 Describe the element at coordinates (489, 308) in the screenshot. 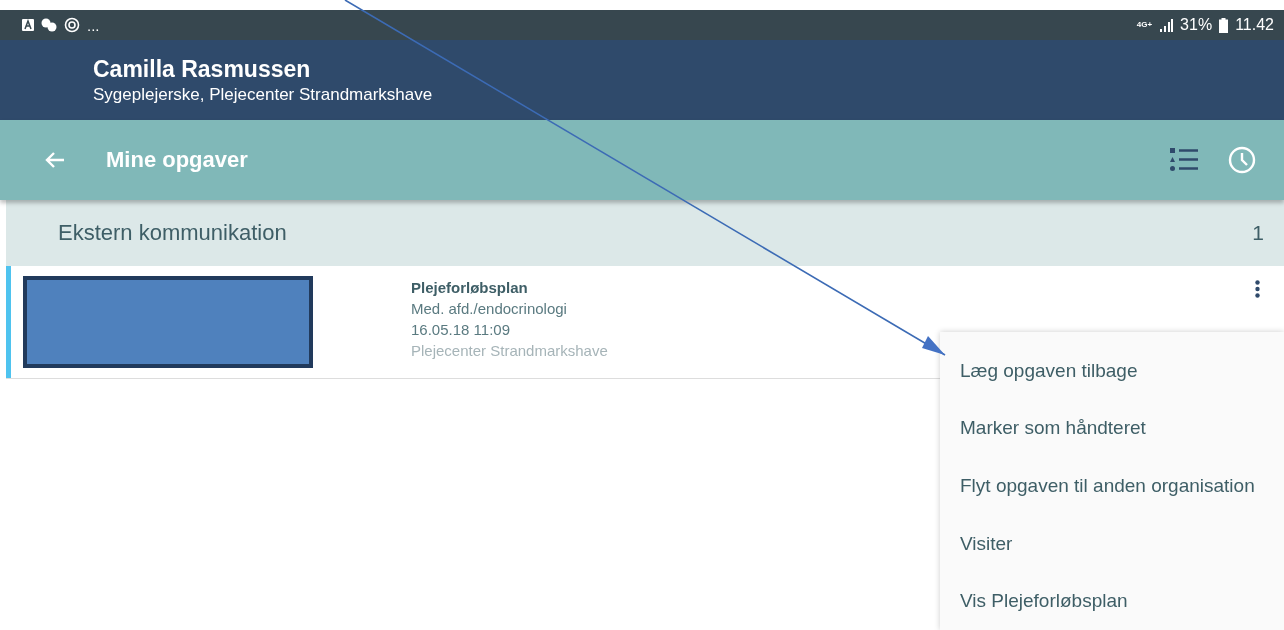

I see `task-department: Med. afd./endocrinologi` at that location.